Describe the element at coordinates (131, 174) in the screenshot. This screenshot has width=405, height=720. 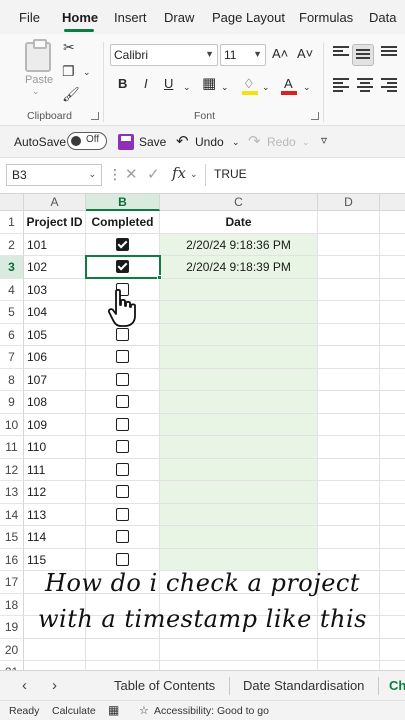
I see `cancel-icon: ✕` at that location.